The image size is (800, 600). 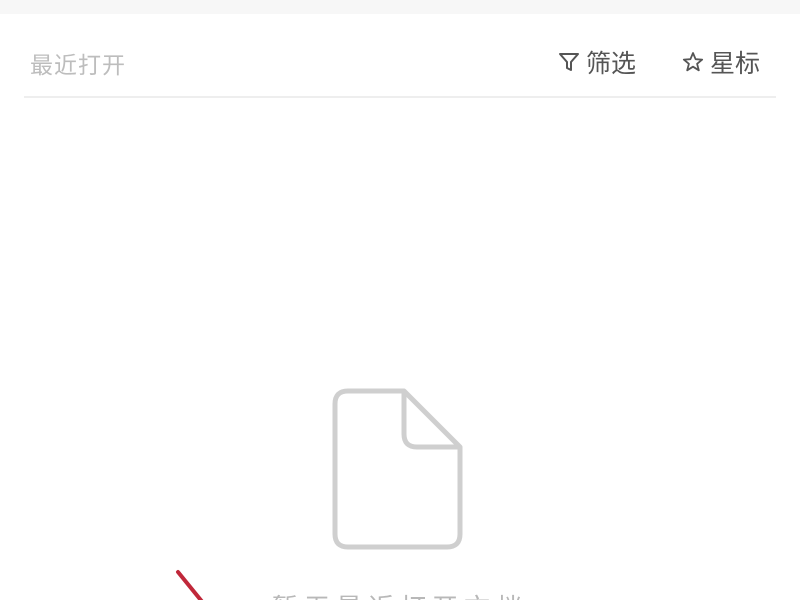 I want to click on top-strip, so click(x=400, y=7).